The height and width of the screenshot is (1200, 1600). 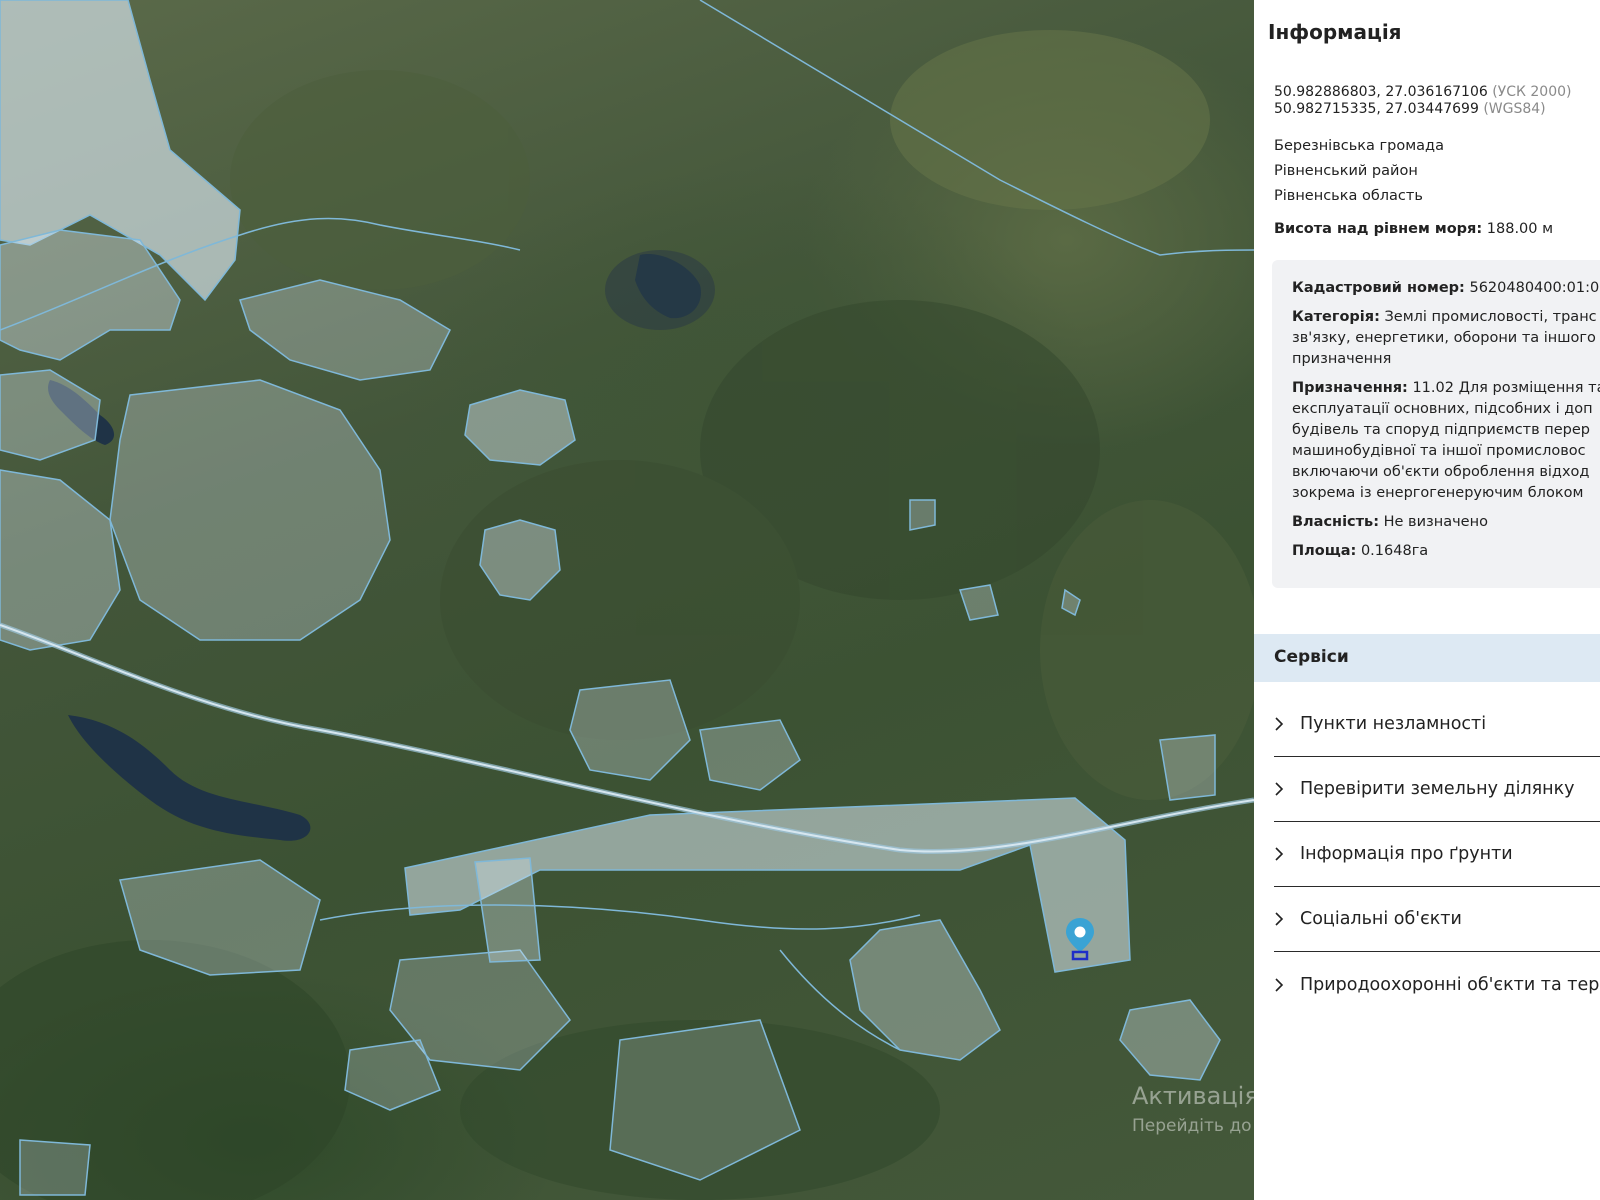 What do you see at coordinates (1438, 493) in the screenshot?
I see `purpose-text: зокрема із енергогенеруючим блоком` at bounding box center [1438, 493].